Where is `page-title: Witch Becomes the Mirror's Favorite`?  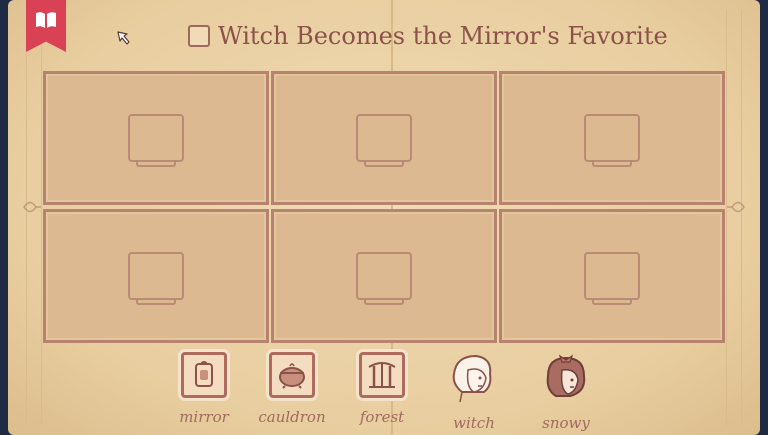 page-title: Witch Becomes the Mirror's Favorite is located at coordinates (443, 36).